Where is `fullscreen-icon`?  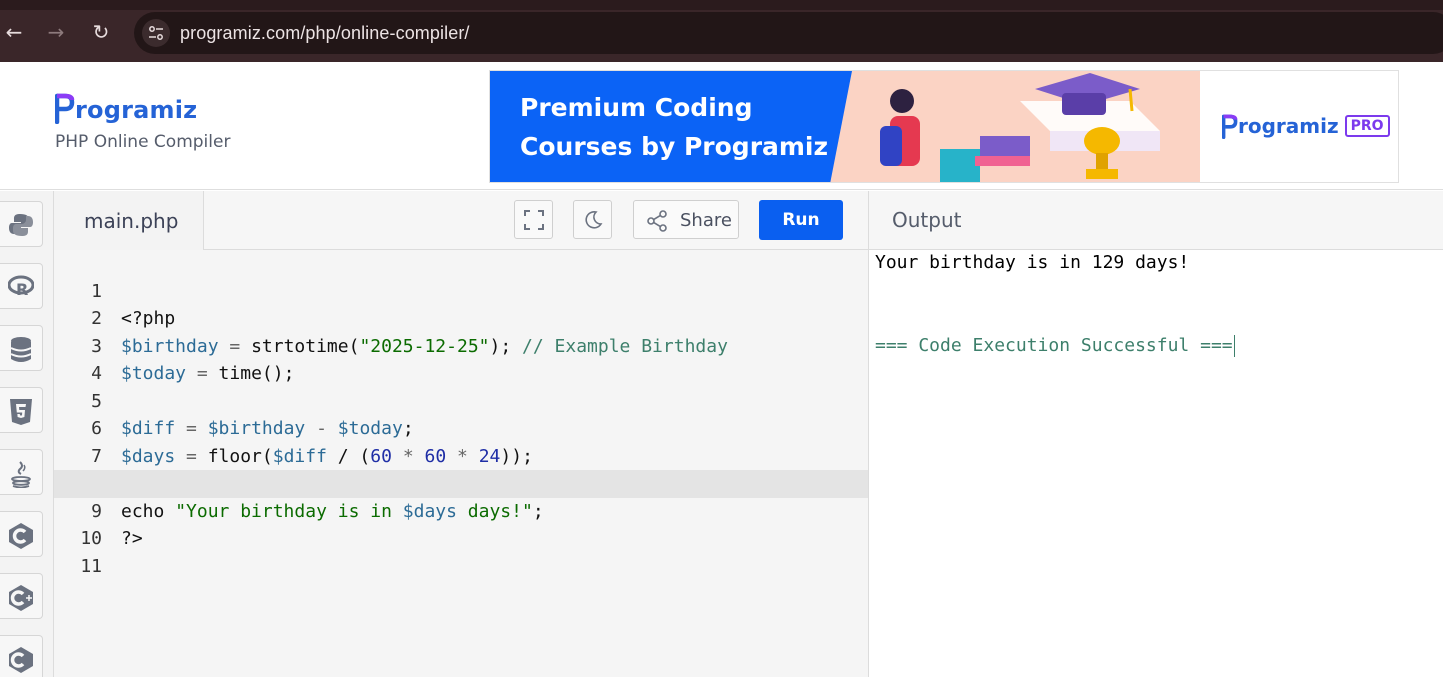 fullscreen-icon is located at coordinates (534, 220).